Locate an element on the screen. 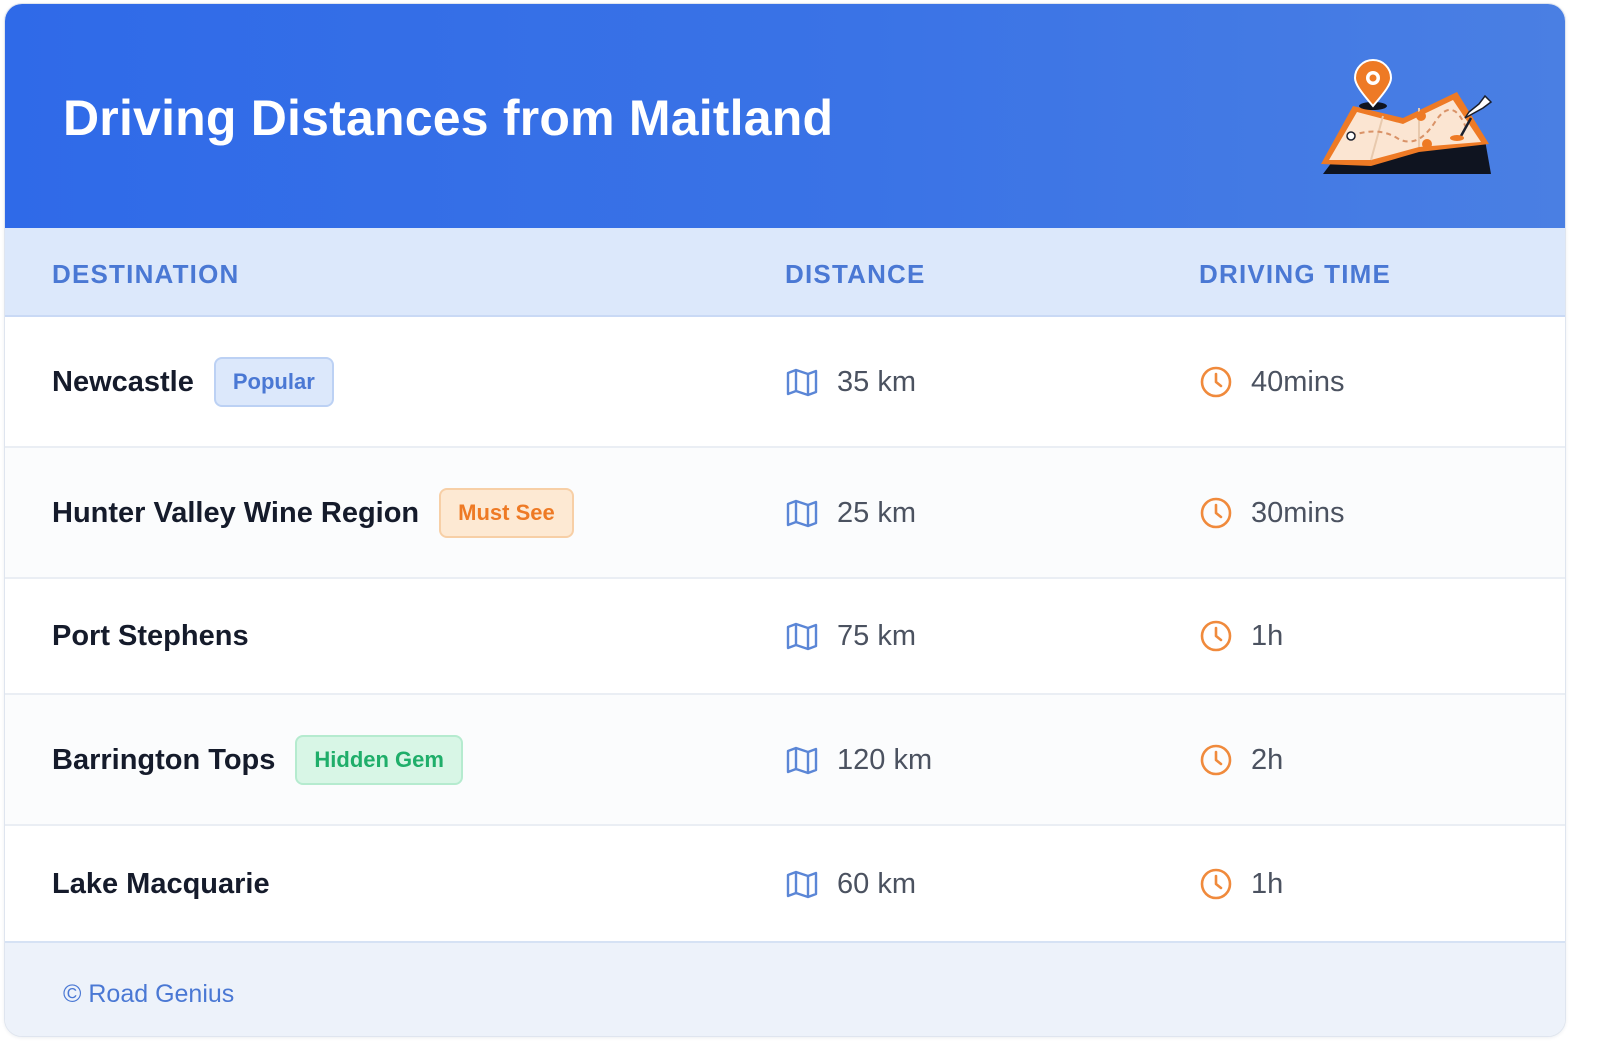 The height and width of the screenshot is (1064, 1608). table-header: DESTINATION DISTANCE DRIVING TIME is located at coordinates (785, 272).